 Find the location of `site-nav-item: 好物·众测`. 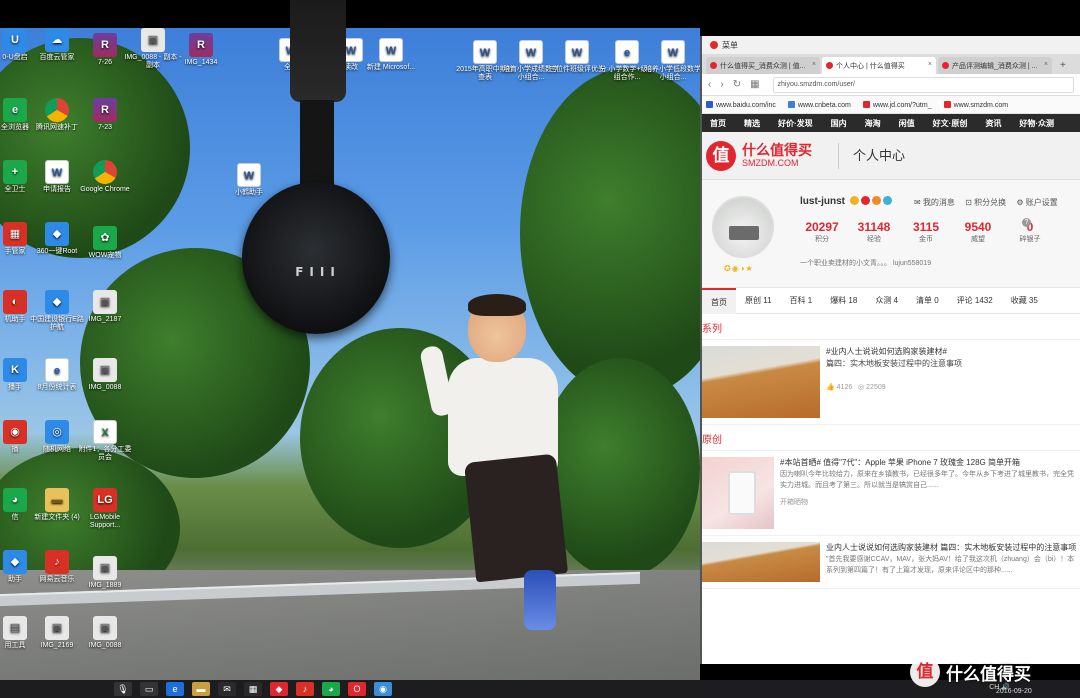

site-nav-item: 好物·众测 is located at coordinates (1036, 123).